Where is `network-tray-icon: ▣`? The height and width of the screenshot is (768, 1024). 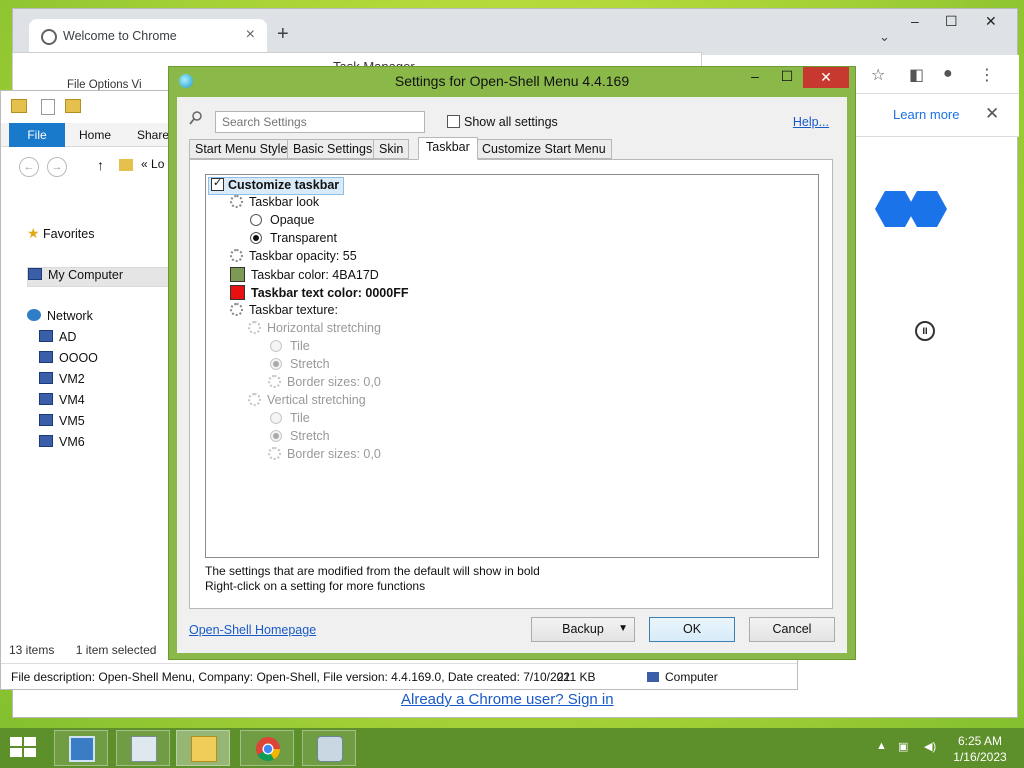 network-tray-icon: ▣ is located at coordinates (903, 746).